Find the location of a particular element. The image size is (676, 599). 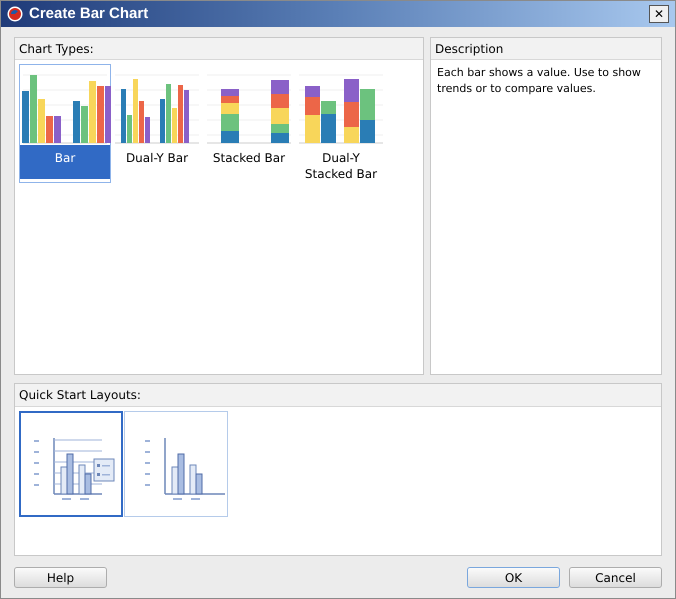

chart-type-option: Stacked Bar is located at coordinates (249, 123).